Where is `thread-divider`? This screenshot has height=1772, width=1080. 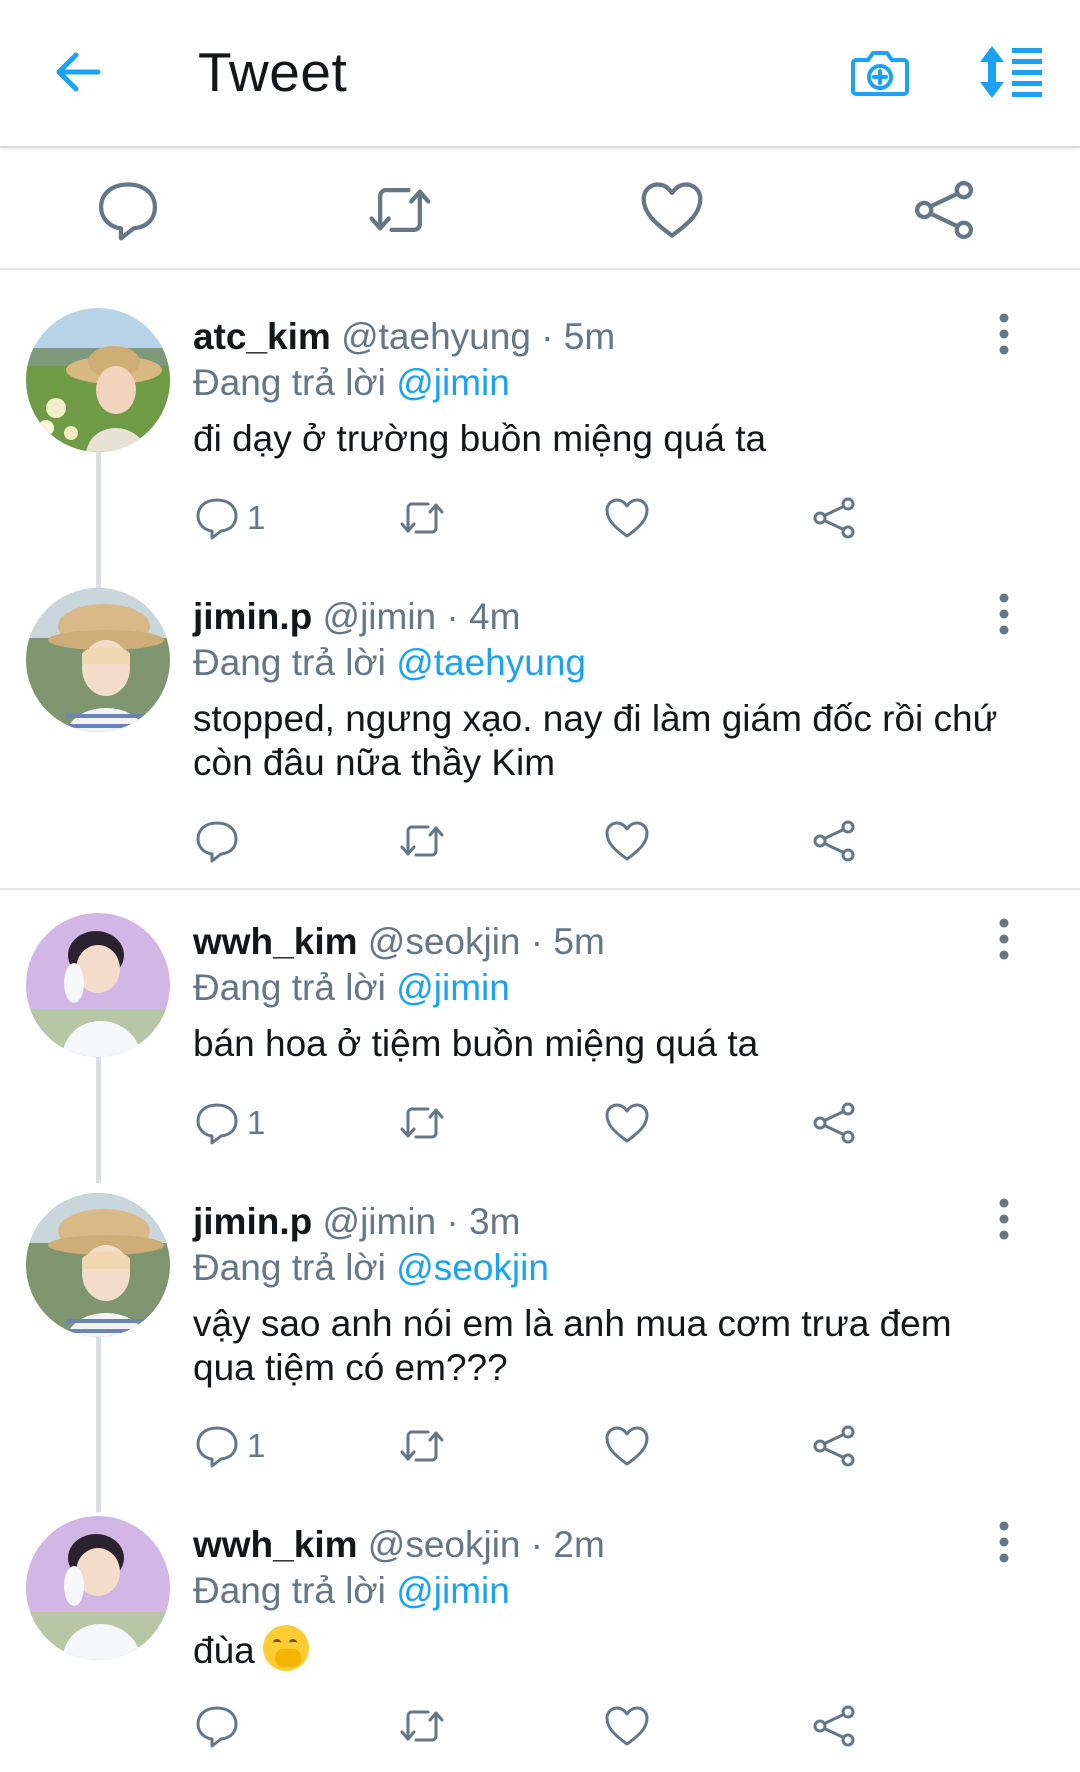 thread-divider is located at coordinates (540, 889).